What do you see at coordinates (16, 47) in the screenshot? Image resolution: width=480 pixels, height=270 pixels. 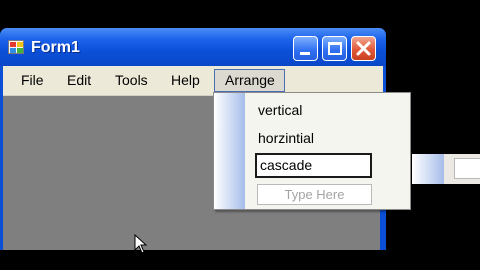 I see `app-window-icon` at bounding box center [16, 47].